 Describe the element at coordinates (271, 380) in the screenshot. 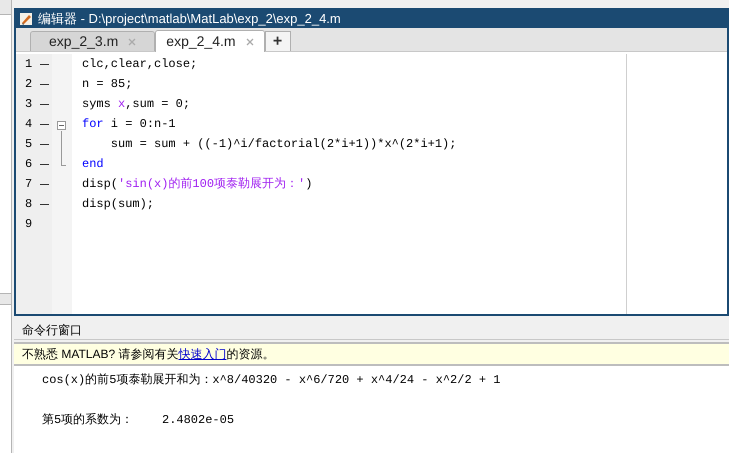

I see `output-line: cos(x)的前5项泰勒展开和为：x^8/40320 - x^6/720 + x^4/24 - x^2/2 + 1` at that location.